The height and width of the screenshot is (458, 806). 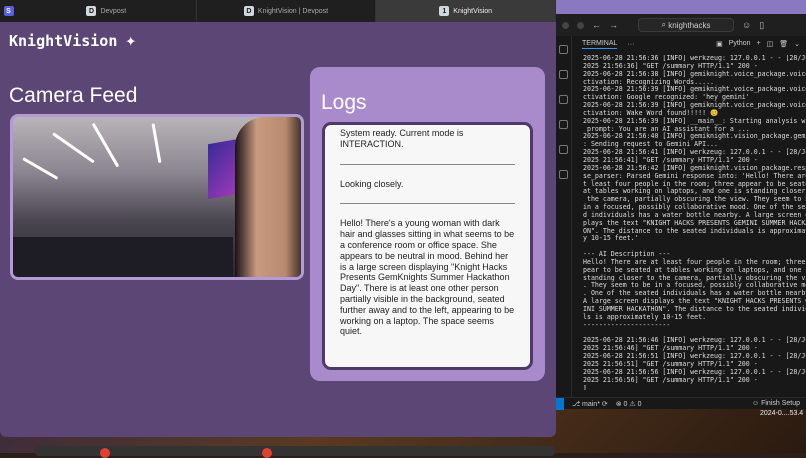 What do you see at coordinates (73, 95) in the screenshot?
I see `camera-feed-heading: Camera Feed` at bounding box center [73, 95].